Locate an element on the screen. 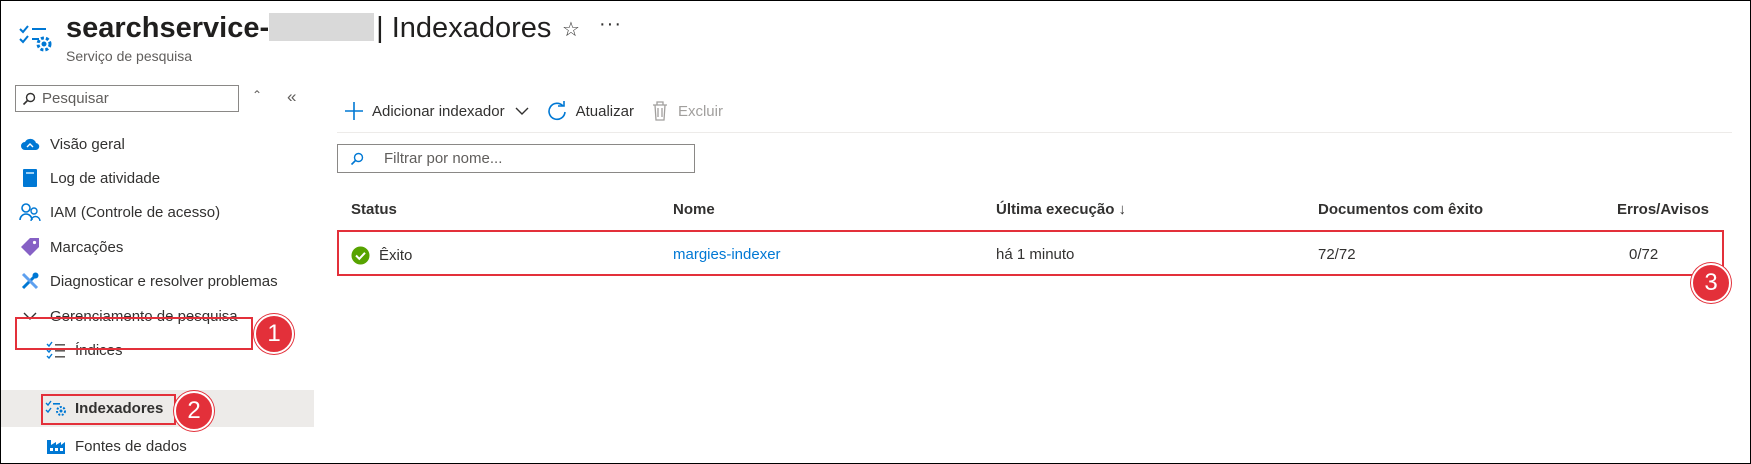  highlight-indexer-row is located at coordinates (1030, 253).